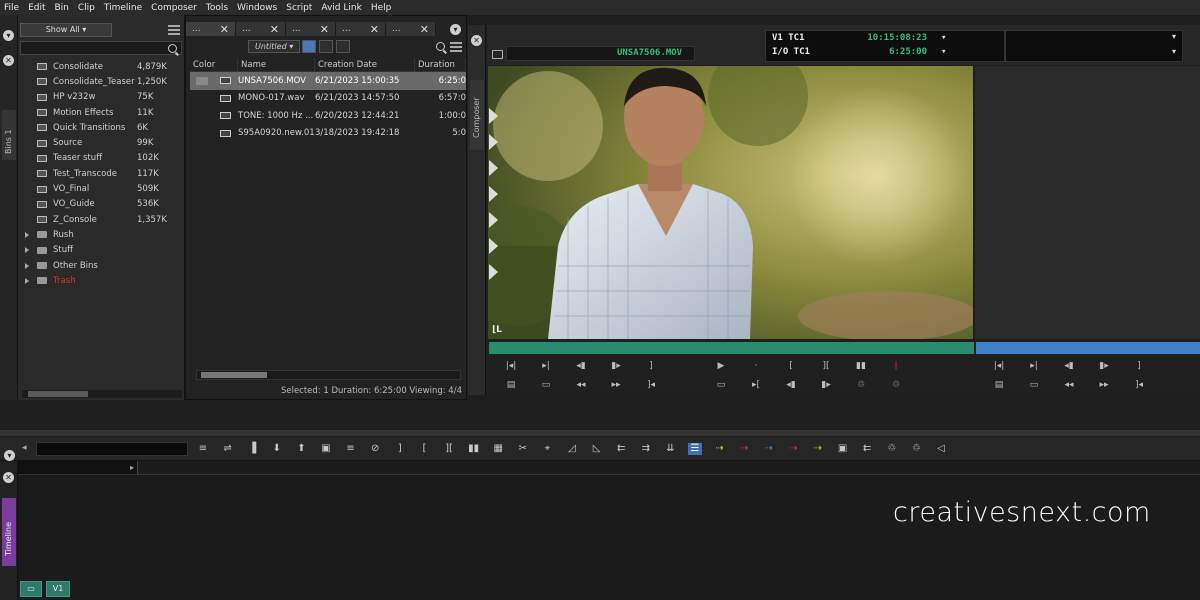  Describe the element at coordinates (867, 449) in the screenshot. I see `reverse-icon: ⇇` at that location.